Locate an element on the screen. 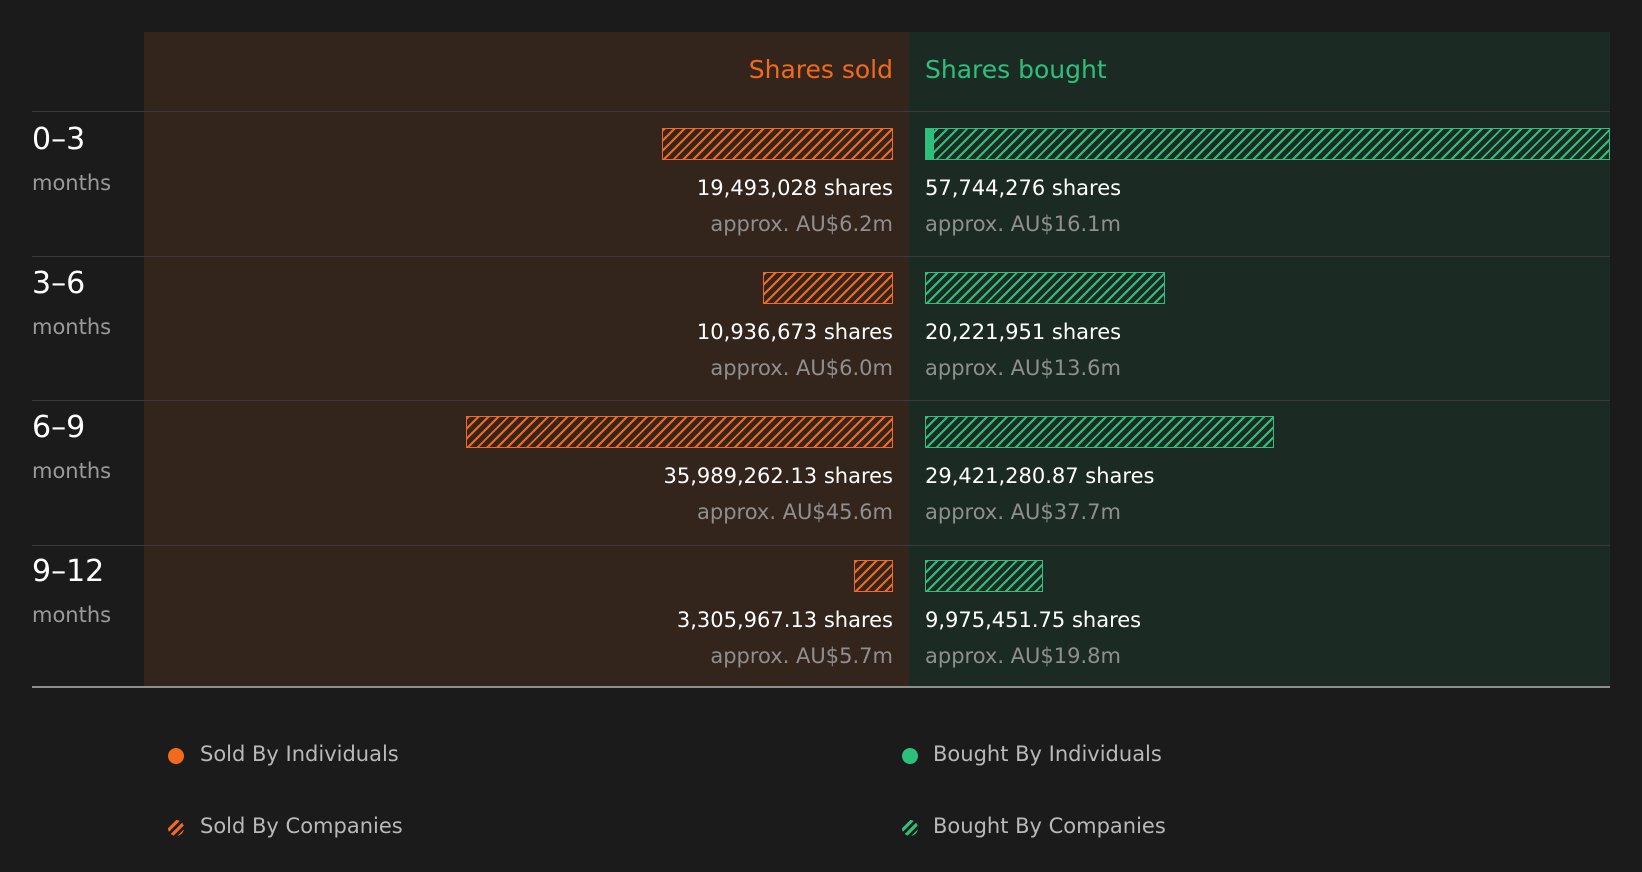 The height and width of the screenshot is (872, 1642). bought-approx-value: approx. AU$37.7m is located at coordinates (1023, 512).